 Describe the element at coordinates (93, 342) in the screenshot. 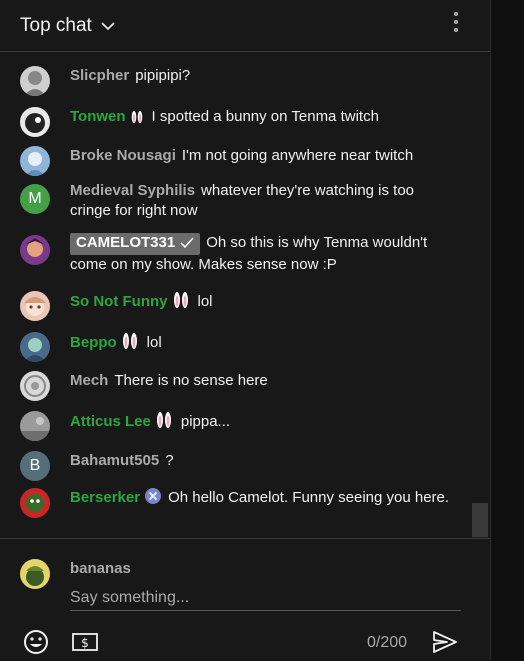

I see `author-name: Beppo` at that location.